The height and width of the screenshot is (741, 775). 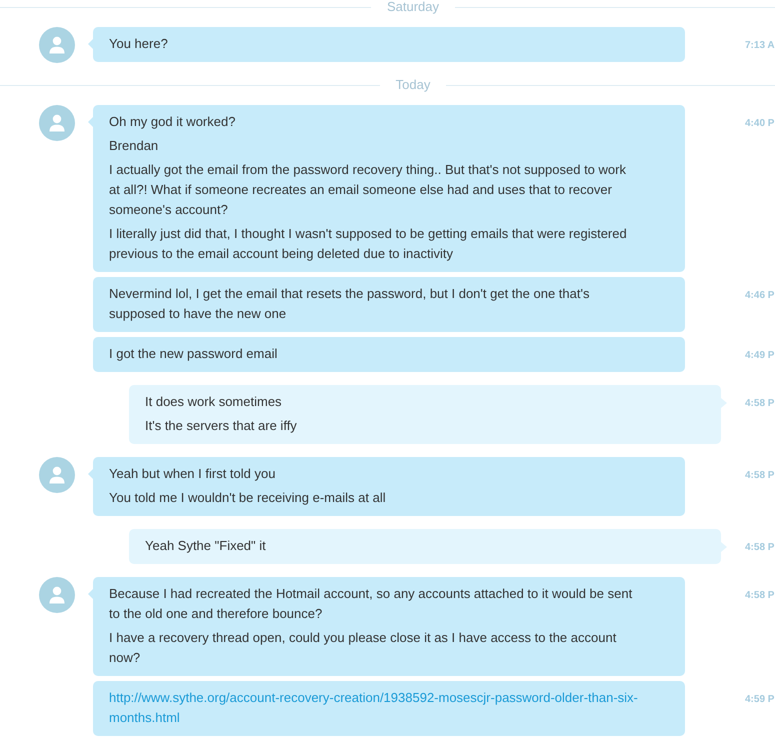 What do you see at coordinates (214, 402) in the screenshot?
I see `message-text: It does work sometimes` at bounding box center [214, 402].